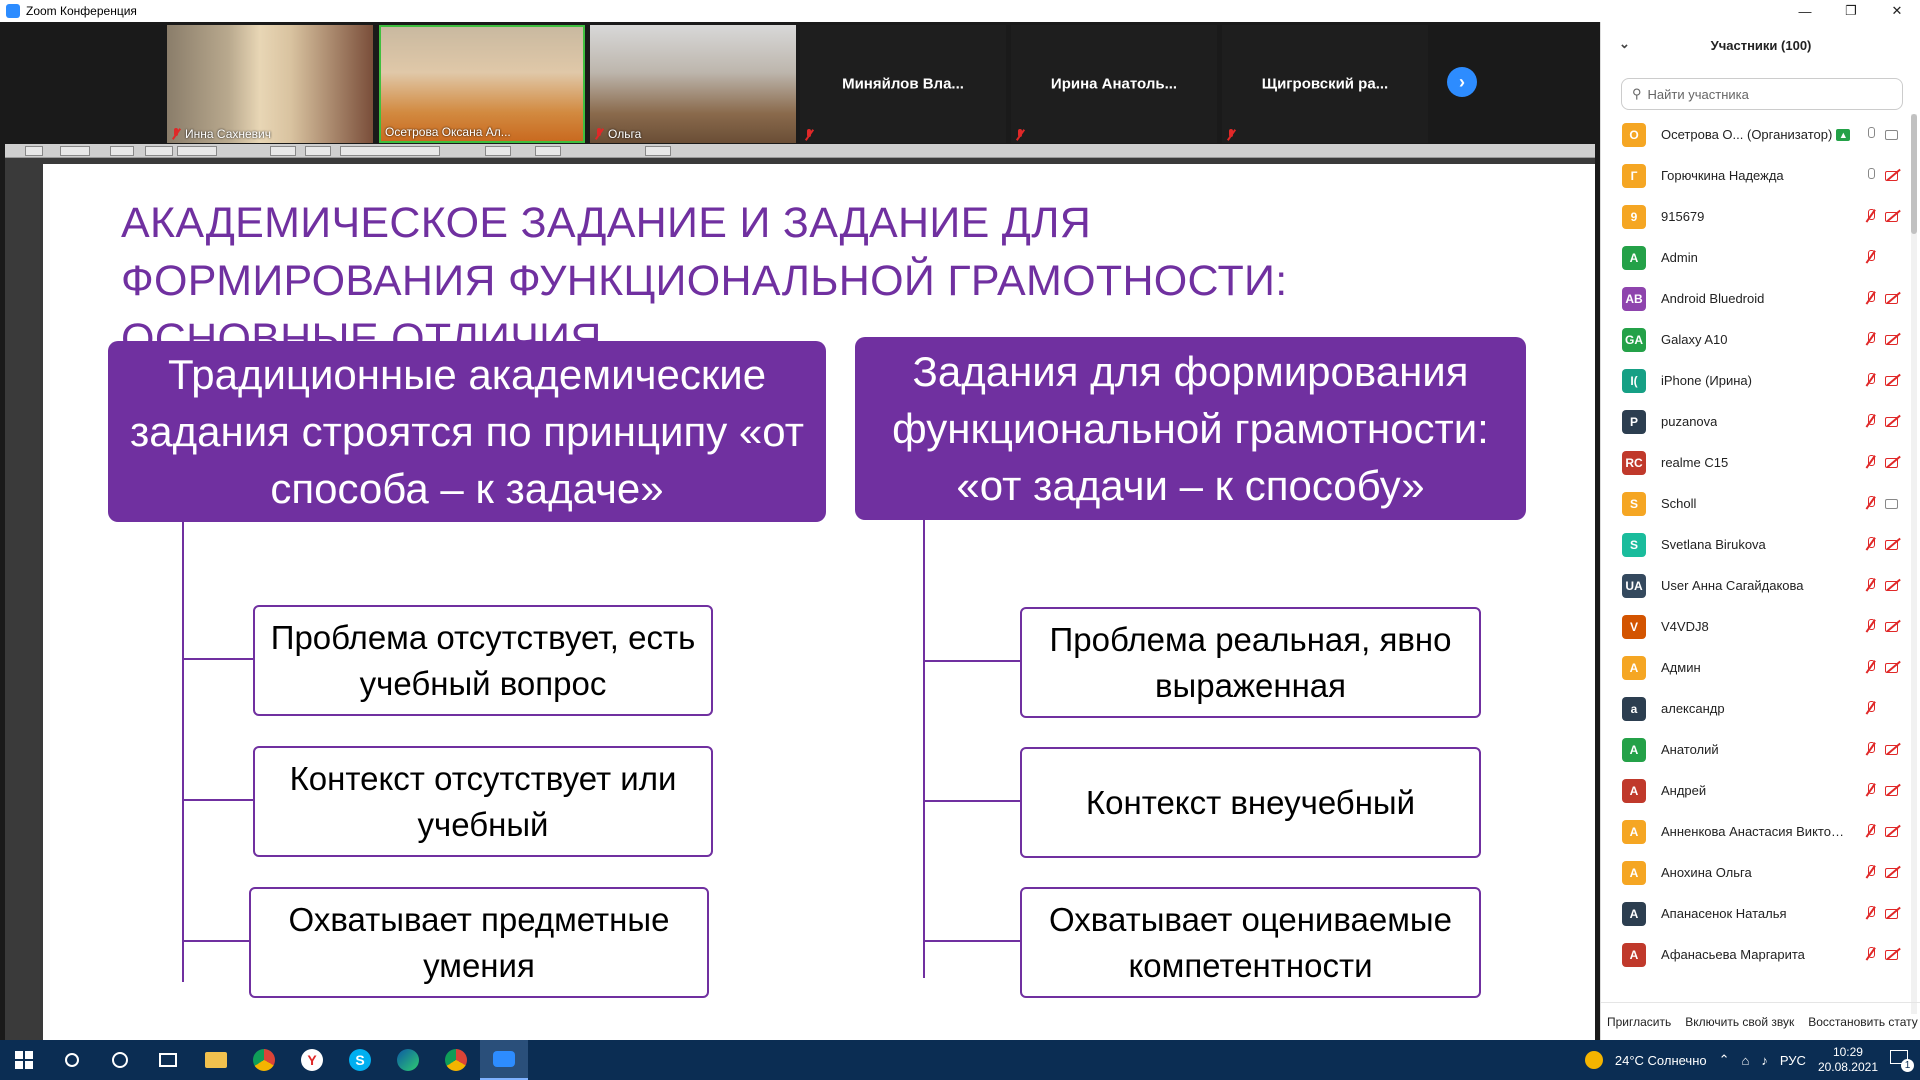 The width and height of the screenshot is (1920, 1080). What do you see at coordinates (1684, 790) in the screenshot?
I see `participant-name: Андрей` at bounding box center [1684, 790].